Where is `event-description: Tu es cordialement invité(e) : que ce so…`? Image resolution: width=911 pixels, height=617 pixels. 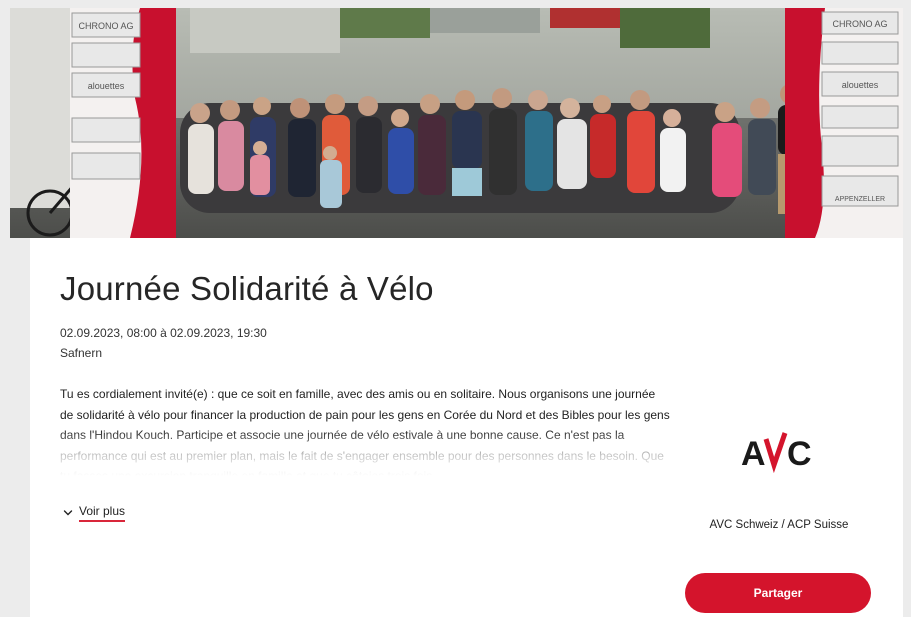 event-description: Tu es cordialement invité(e) : que ce so… is located at coordinates (365, 431).